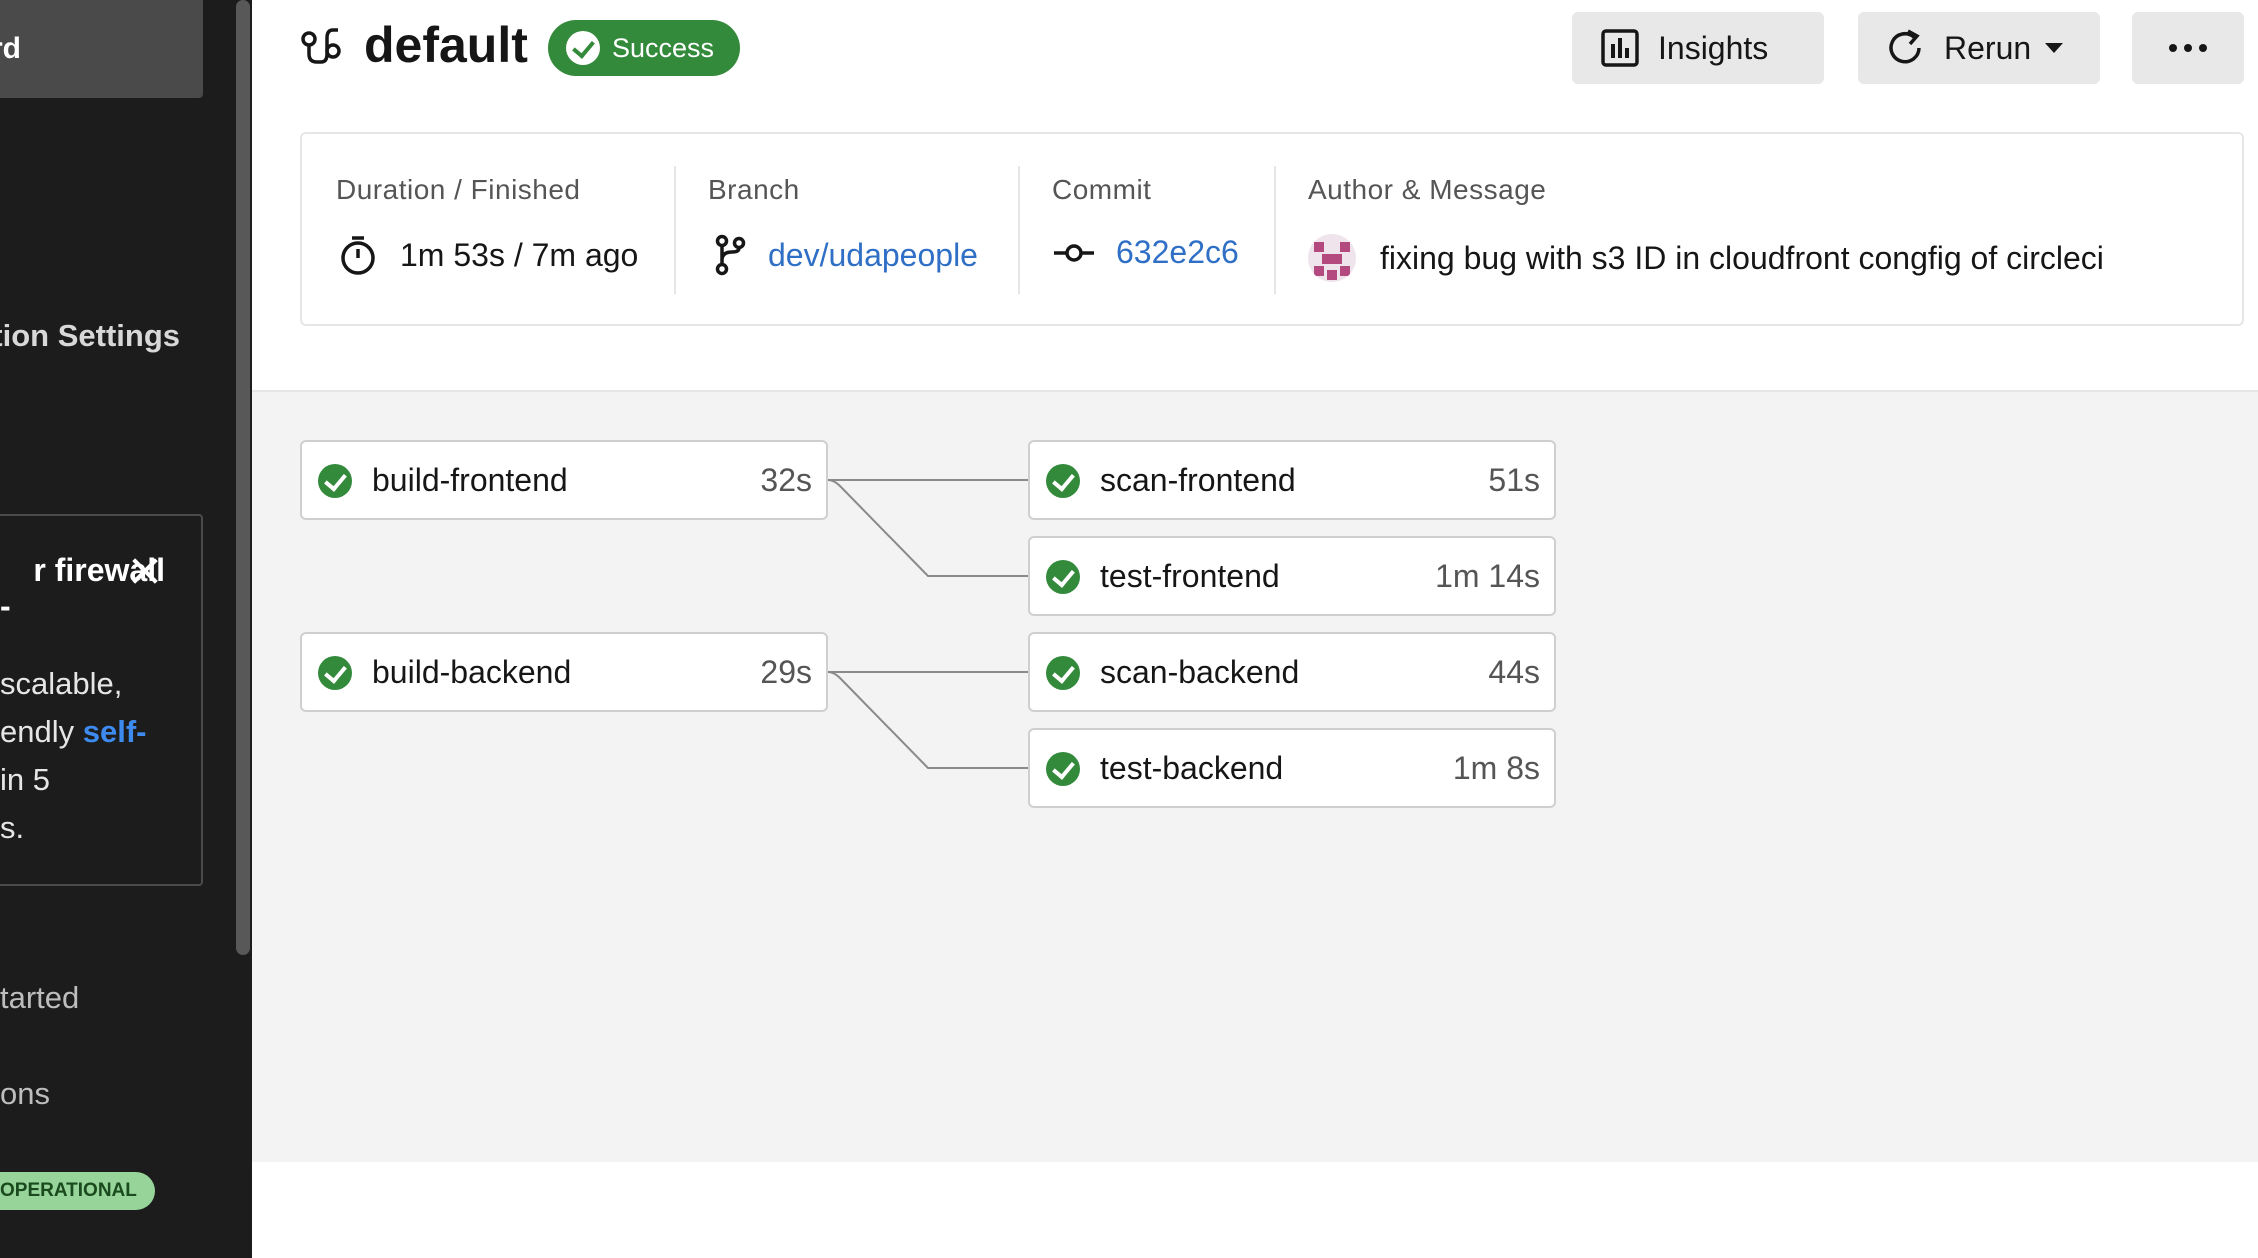 The image size is (2258, 1258). Describe the element at coordinates (927, 720) in the screenshot. I see `edge-build-backend-test-backend` at that location.